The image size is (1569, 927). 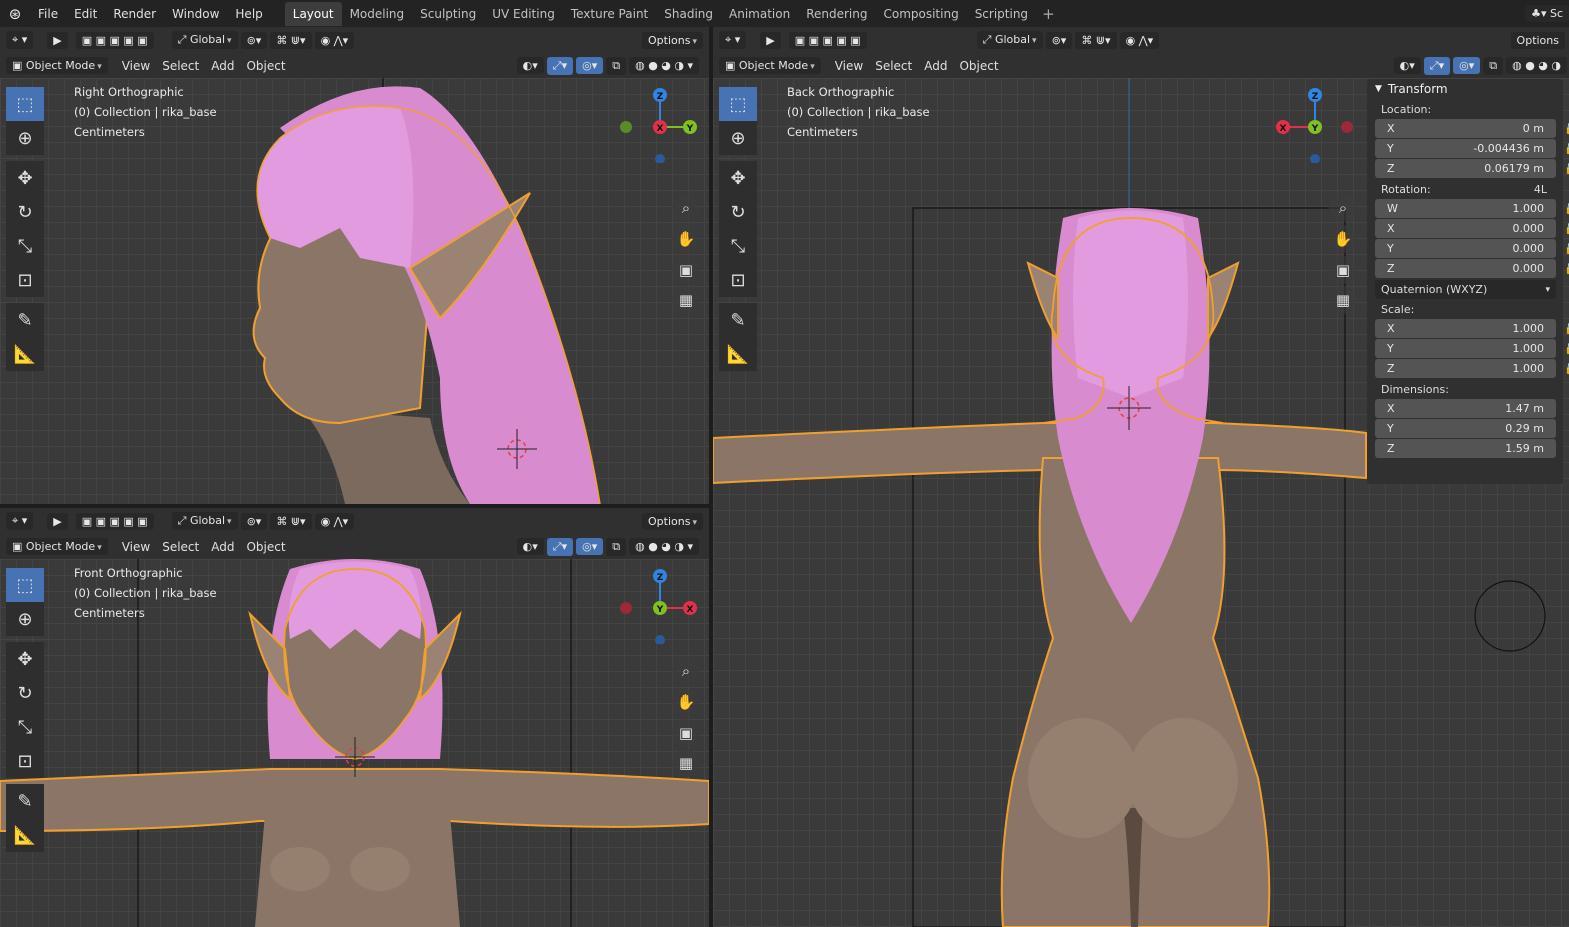 I want to click on menu-render: Render, so click(x=134, y=14).